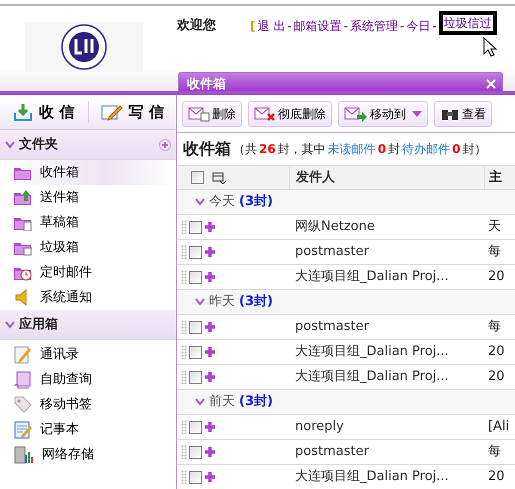 This screenshot has width=515, height=489. I want to click on sidebar-item: 自助查询, so click(88, 379).